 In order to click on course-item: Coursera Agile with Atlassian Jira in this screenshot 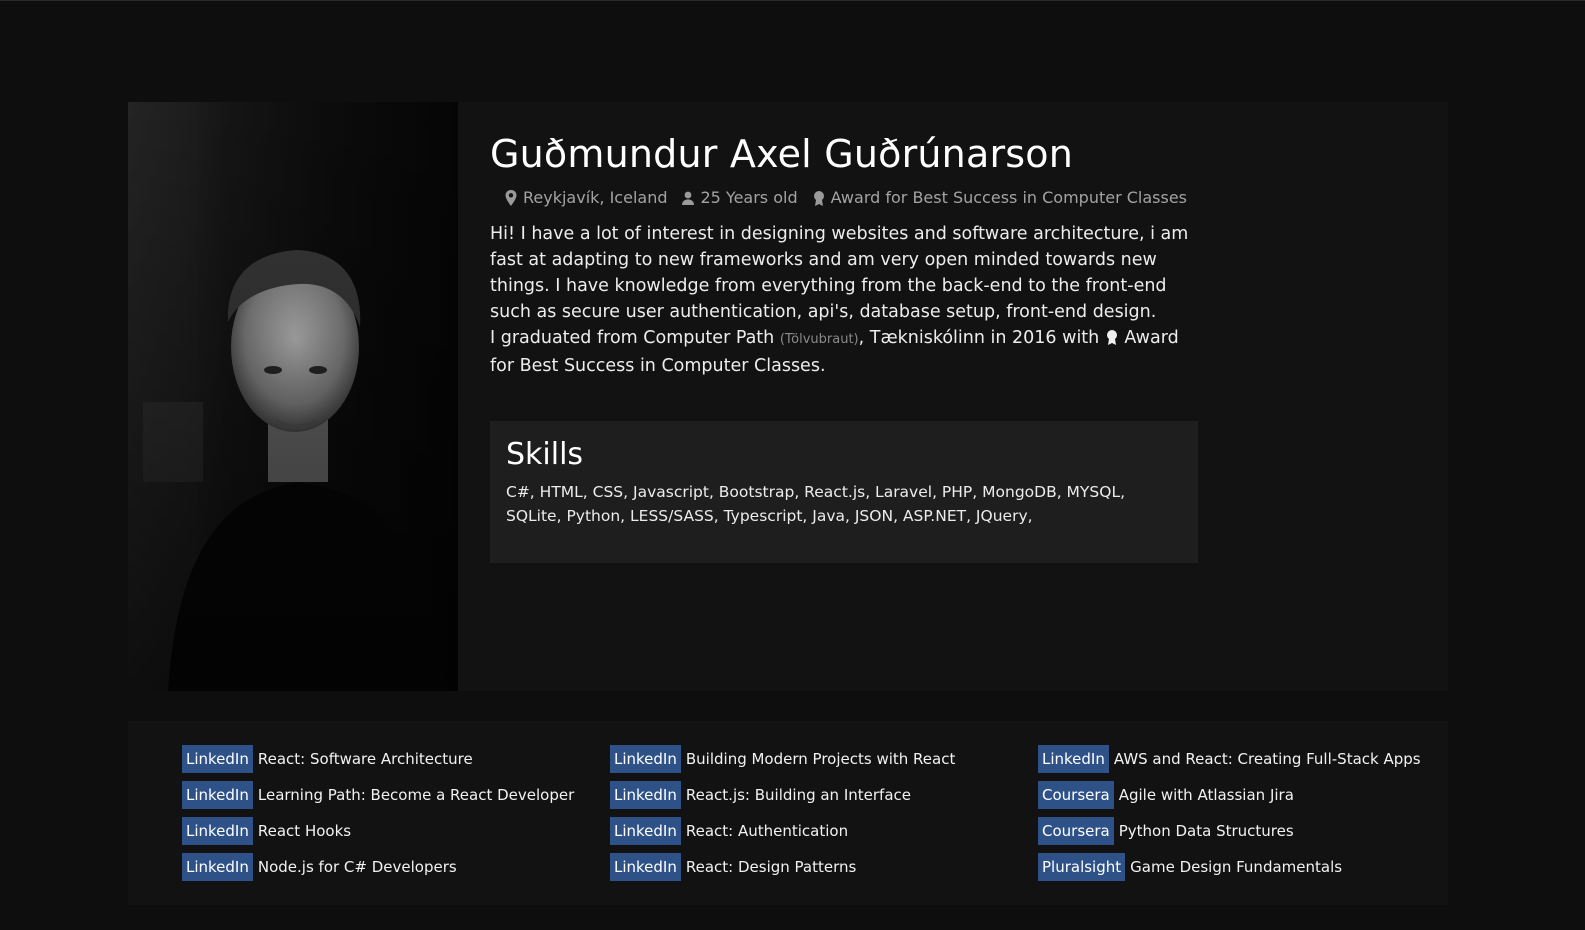, I will do `click(1229, 795)`.